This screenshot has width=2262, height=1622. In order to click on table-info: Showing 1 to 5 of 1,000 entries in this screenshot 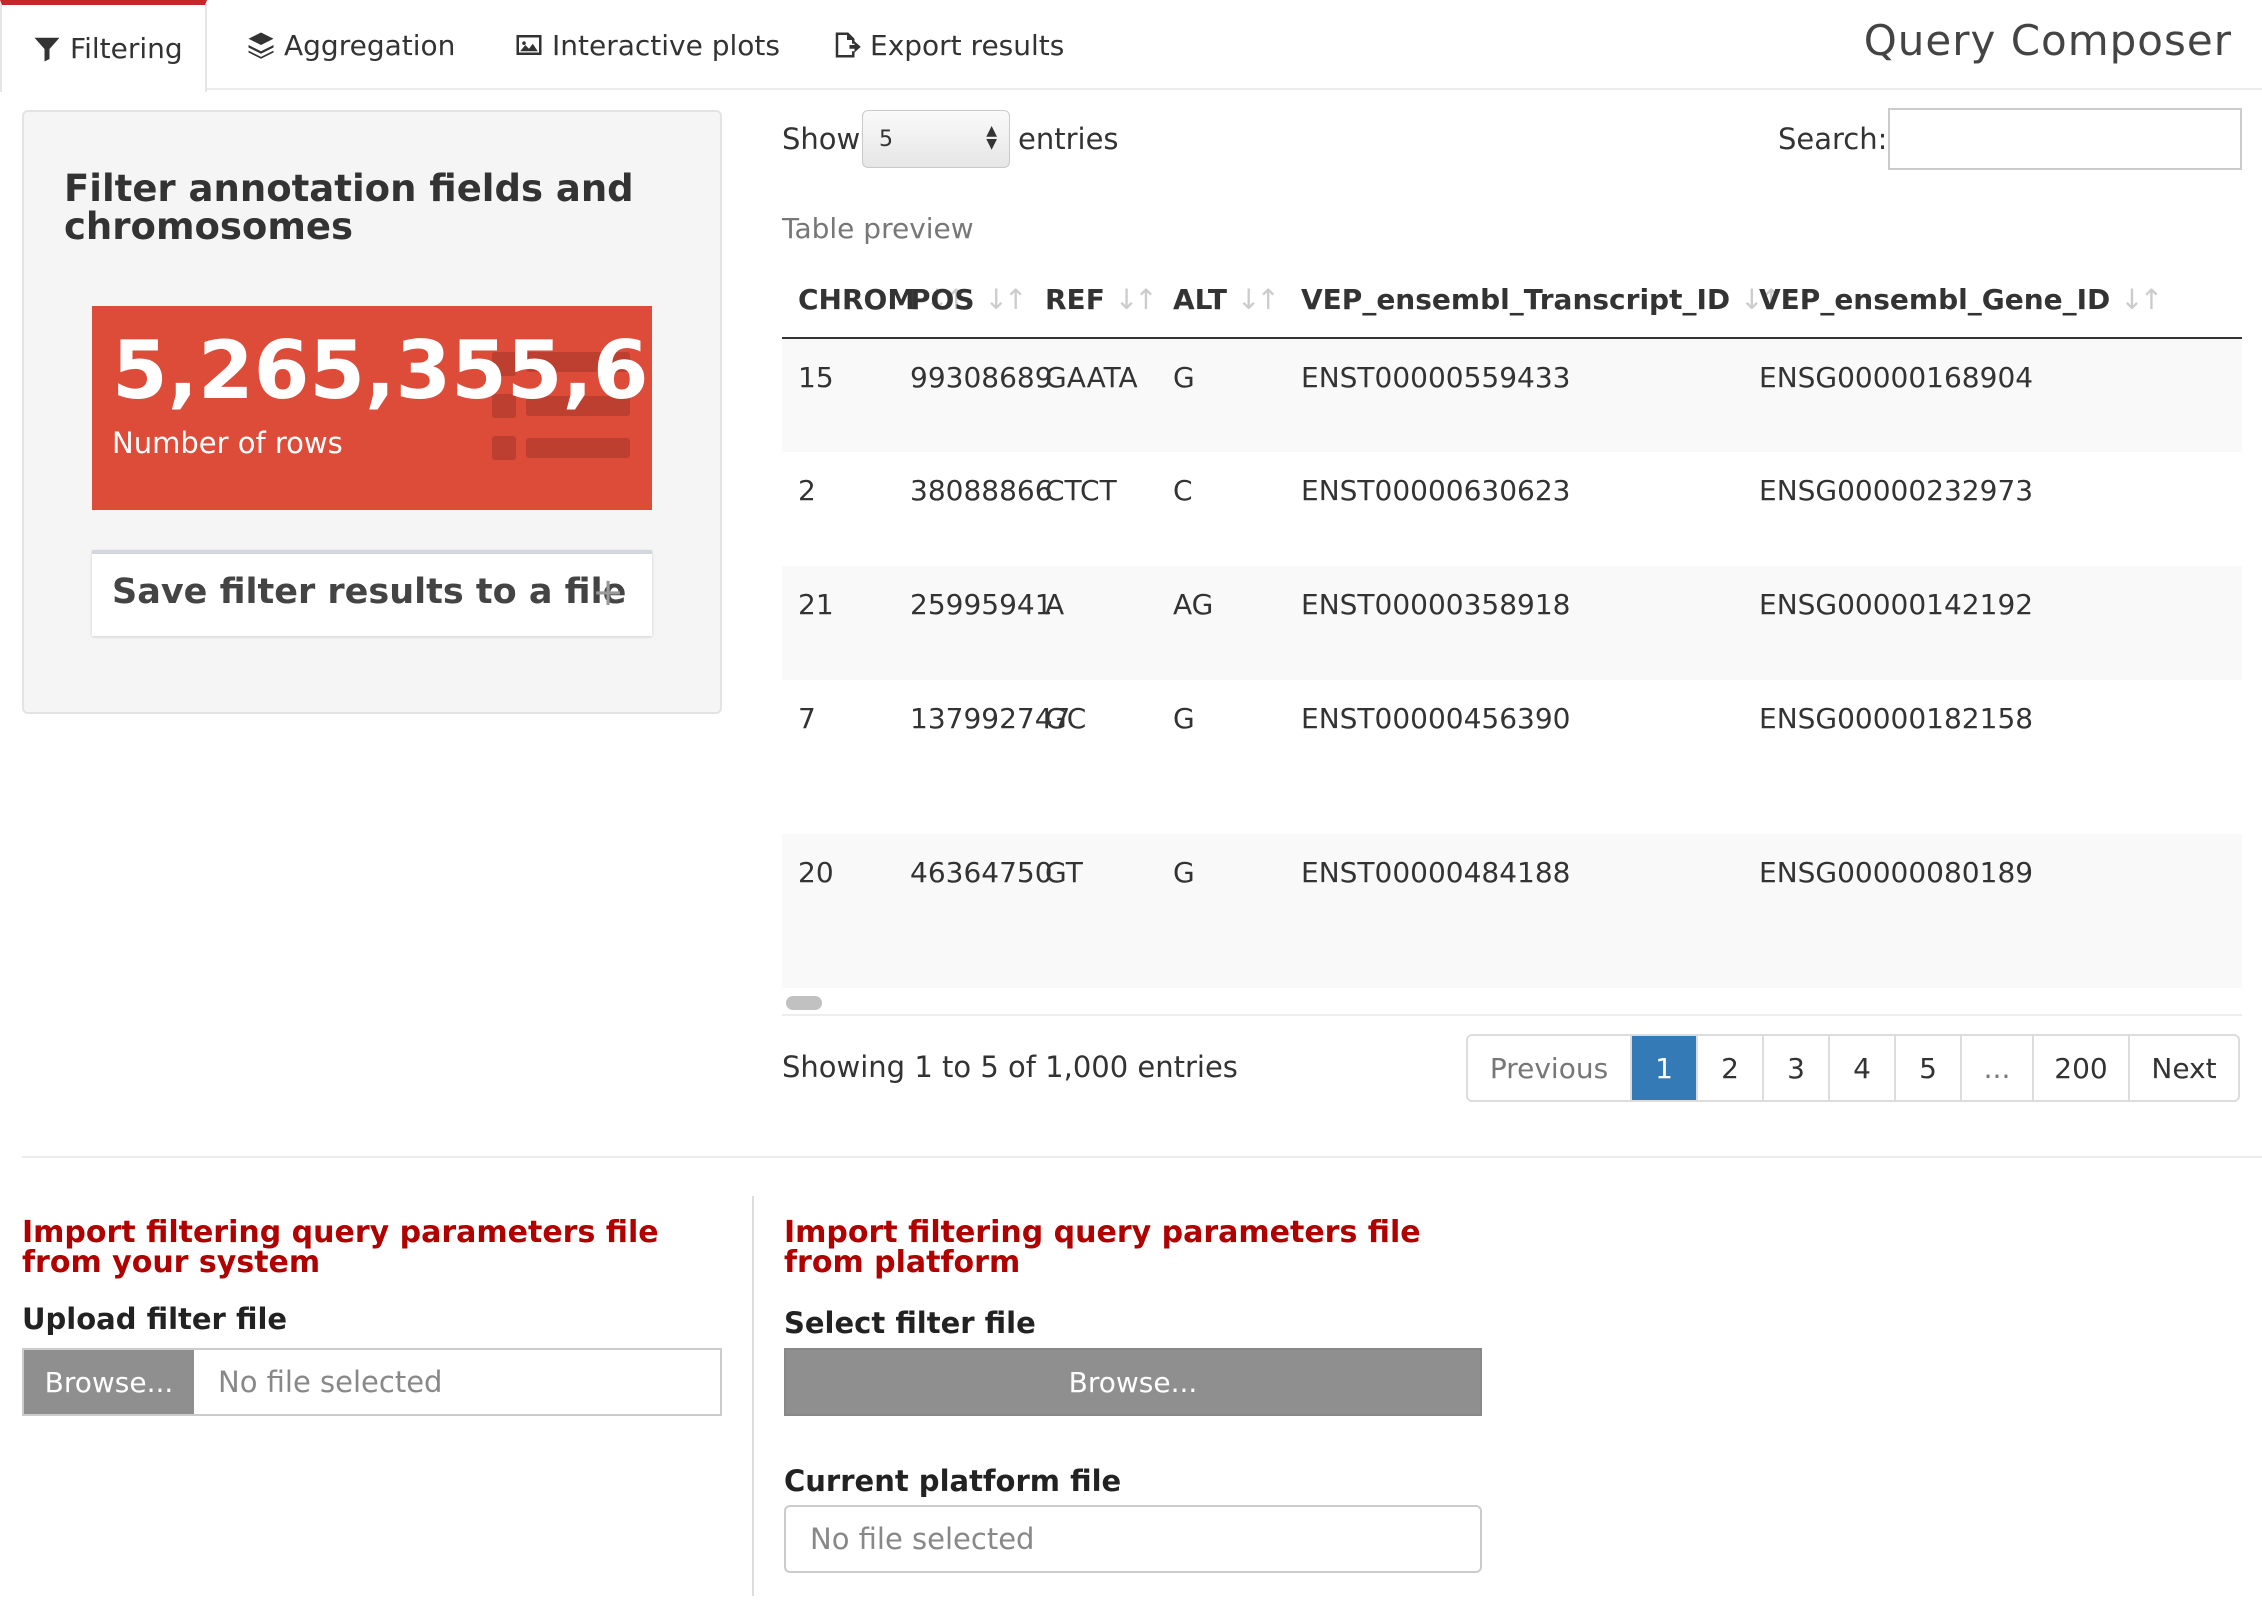, I will do `click(1010, 1067)`.